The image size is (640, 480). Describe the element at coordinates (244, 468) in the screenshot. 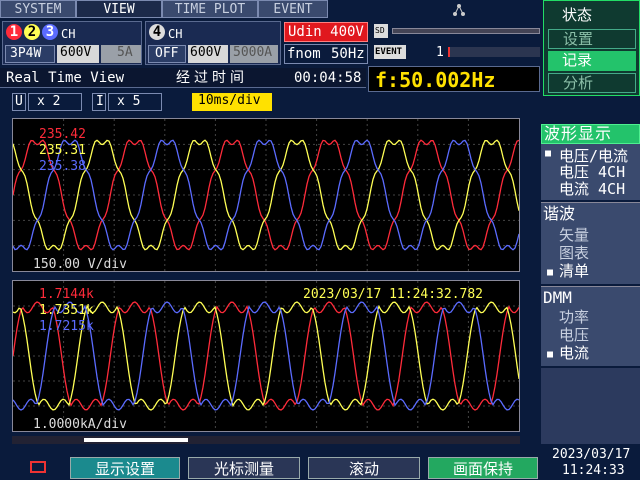

I see `cursor-measure-button: 光标测量` at that location.